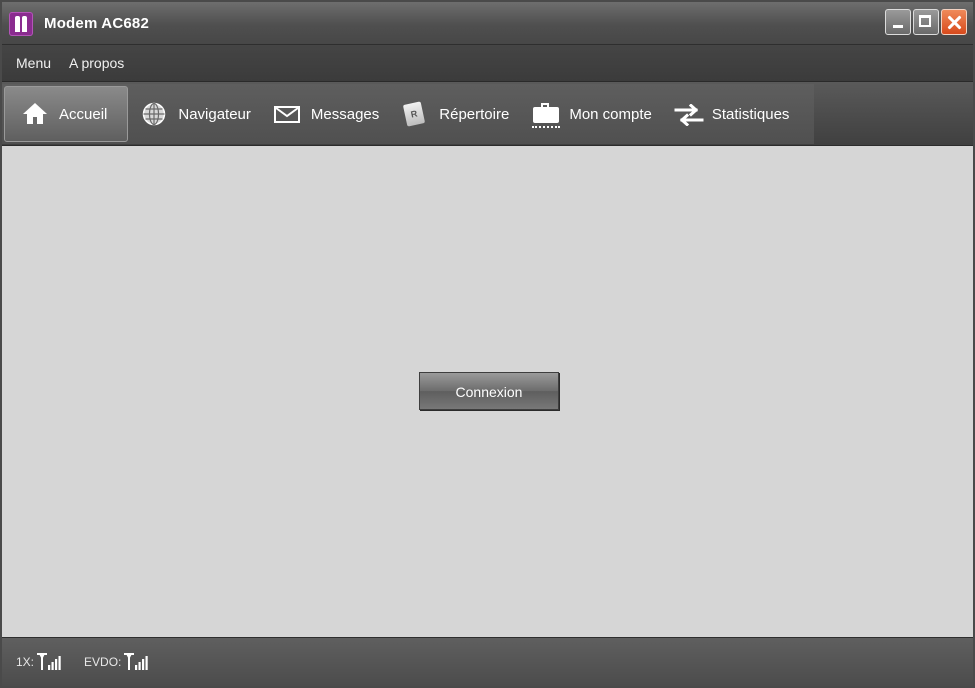 The width and height of the screenshot is (975, 688). I want to click on tab-mon-compte-label: Mon compte, so click(610, 114).